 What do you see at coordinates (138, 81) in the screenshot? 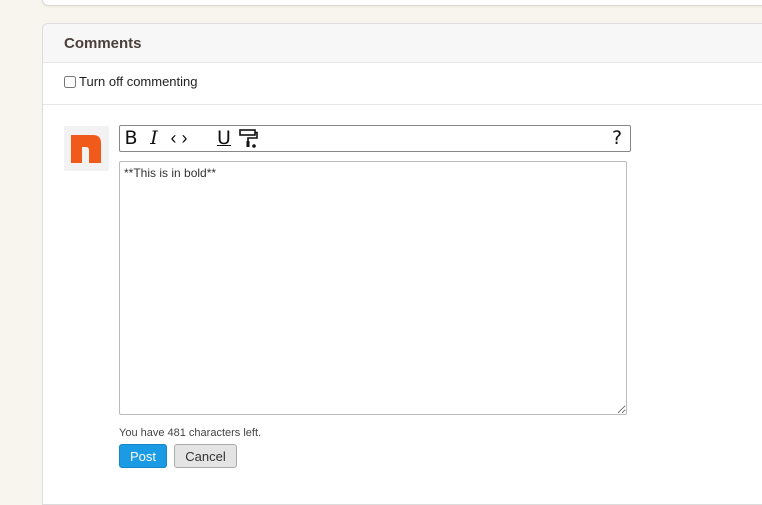
I see `turn-off-commenting-label: Turn off commenting` at bounding box center [138, 81].